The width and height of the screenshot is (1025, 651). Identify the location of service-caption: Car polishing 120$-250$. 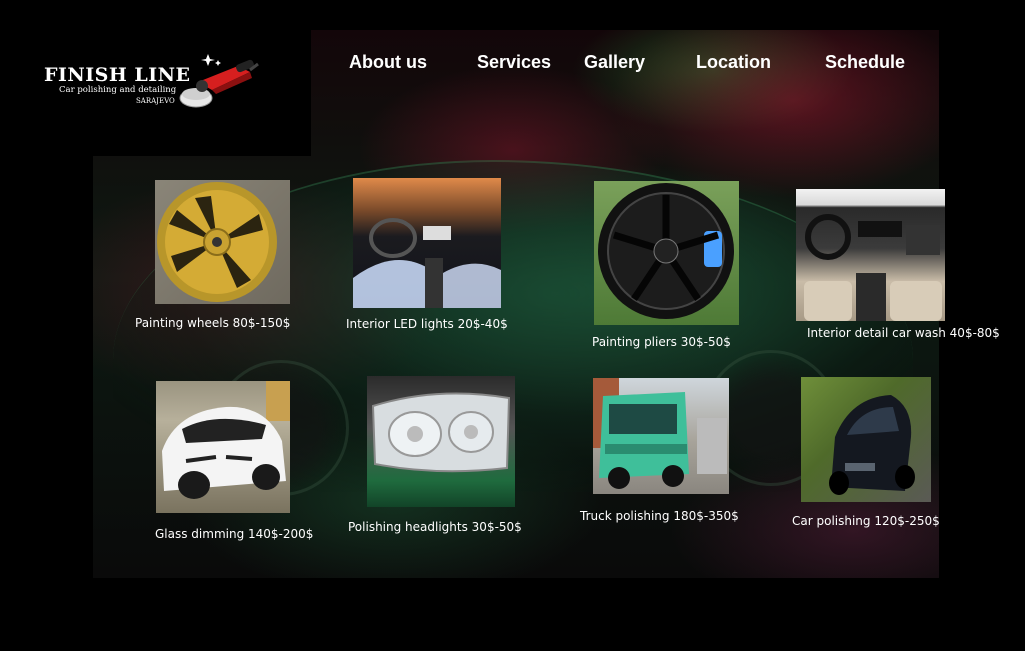
(866, 521).